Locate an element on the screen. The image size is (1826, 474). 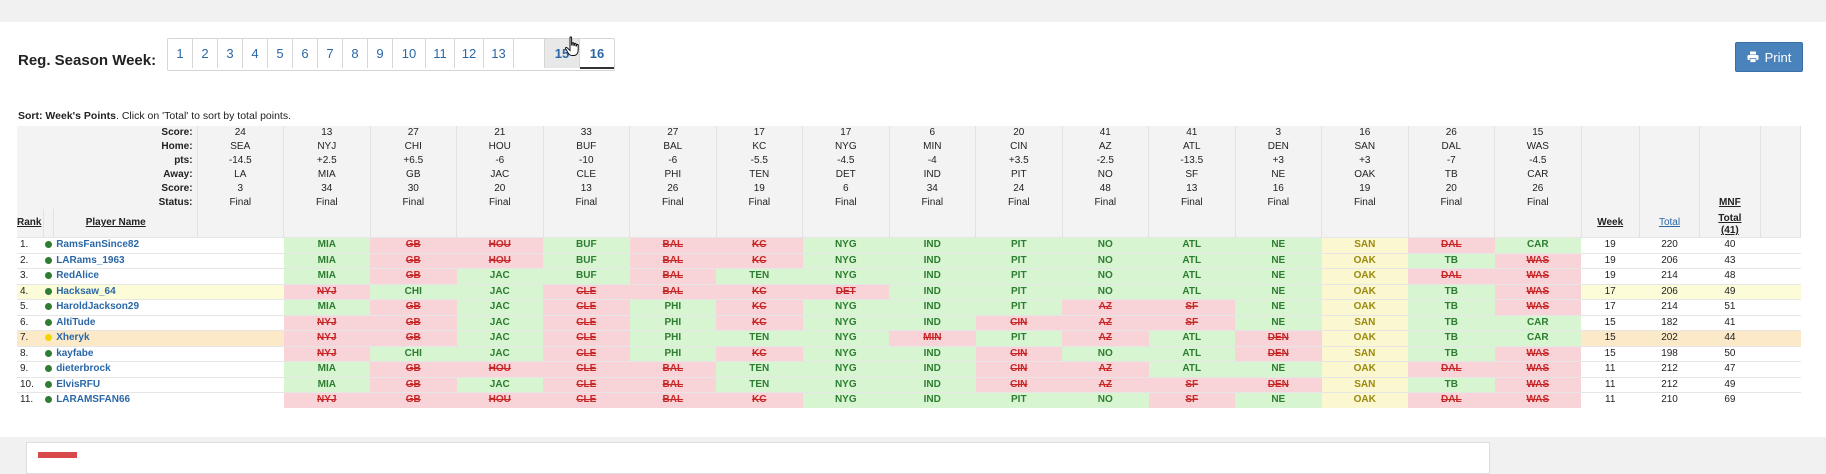
player-mnf-total: 43 is located at coordinates (1730, 260).